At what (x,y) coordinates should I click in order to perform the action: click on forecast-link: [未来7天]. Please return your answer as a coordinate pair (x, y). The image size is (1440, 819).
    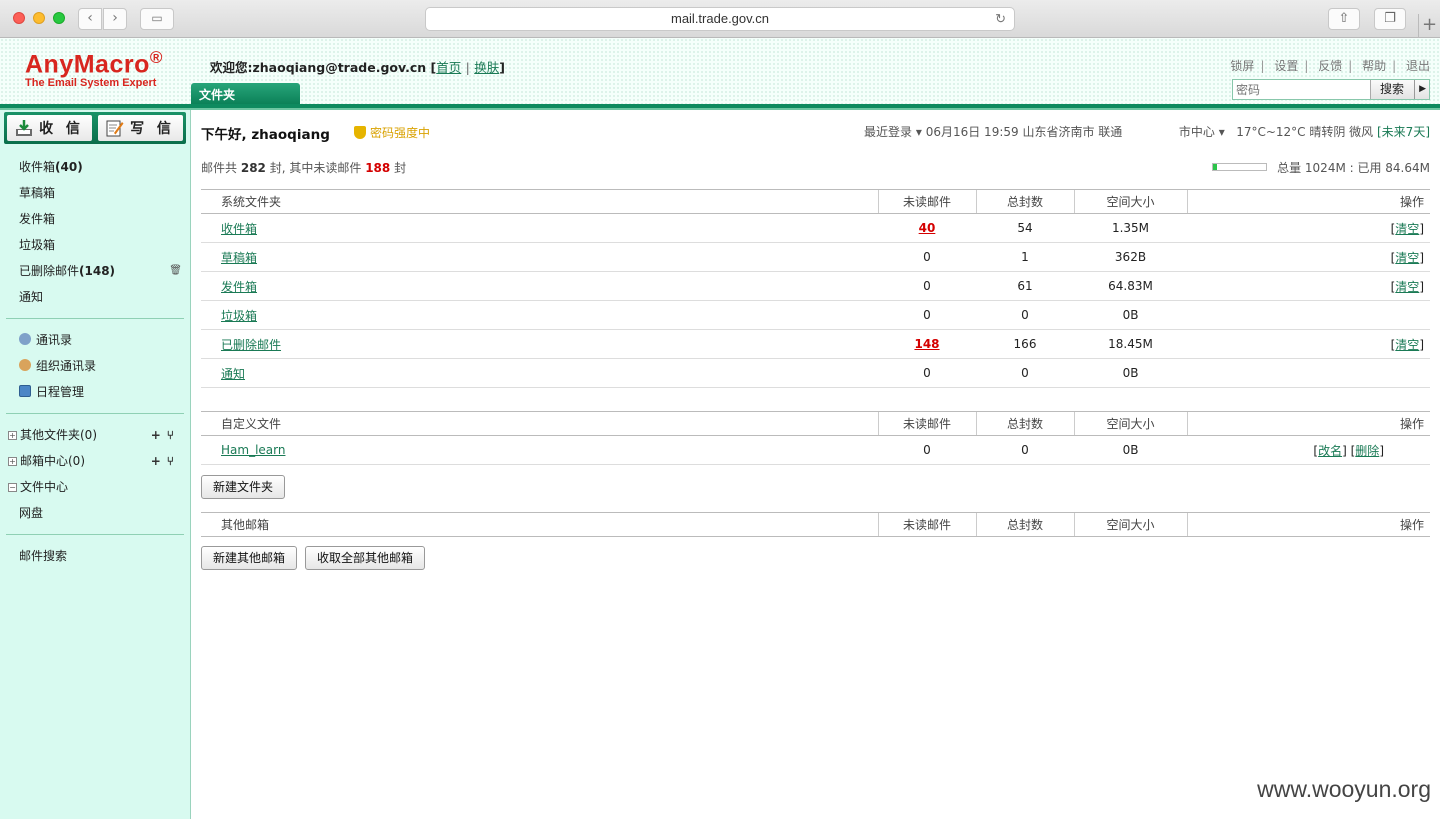
    Looking at the image, I should click on (1403, 132).